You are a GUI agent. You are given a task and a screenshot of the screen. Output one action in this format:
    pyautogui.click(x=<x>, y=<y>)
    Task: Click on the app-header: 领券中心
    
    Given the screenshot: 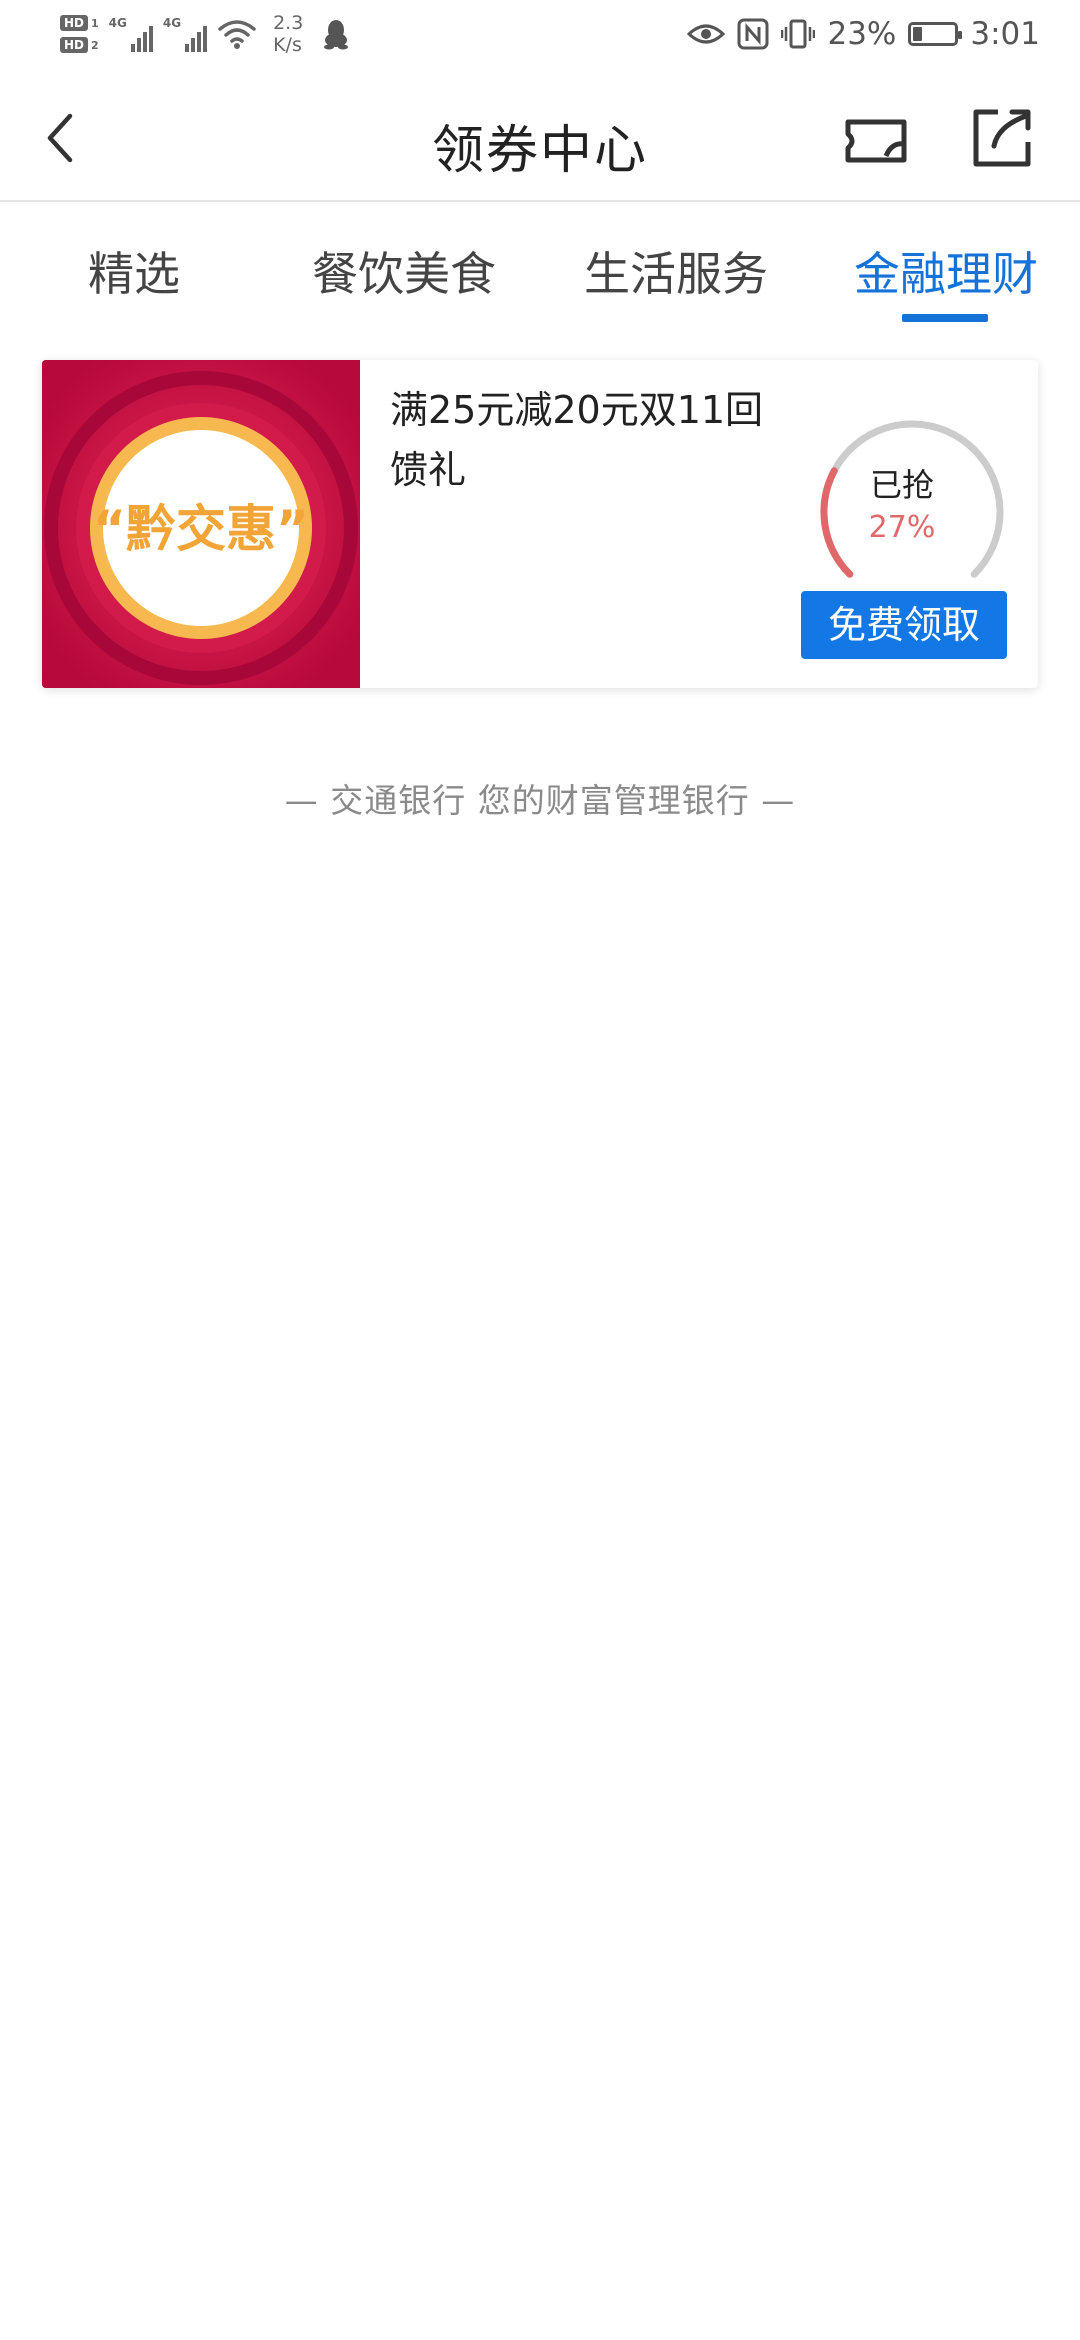 What is the action you would take?
    pyautogui.click(x=540, y=140)
    